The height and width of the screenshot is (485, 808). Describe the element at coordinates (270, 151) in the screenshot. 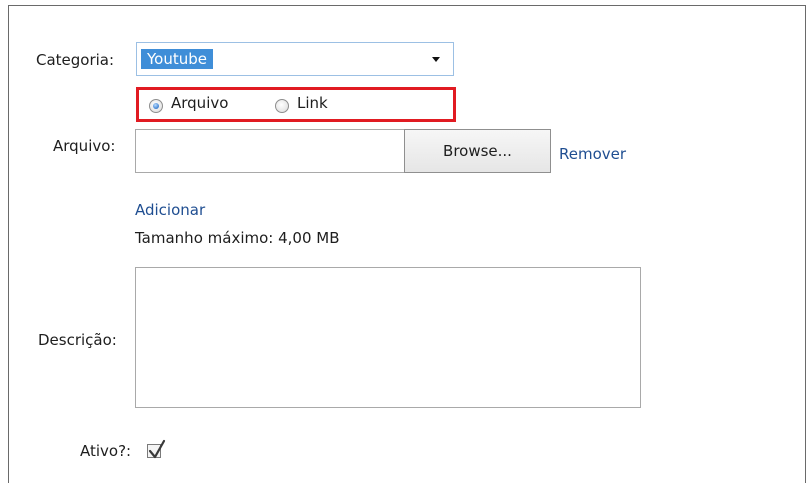

I see `file-path-input` at that location.